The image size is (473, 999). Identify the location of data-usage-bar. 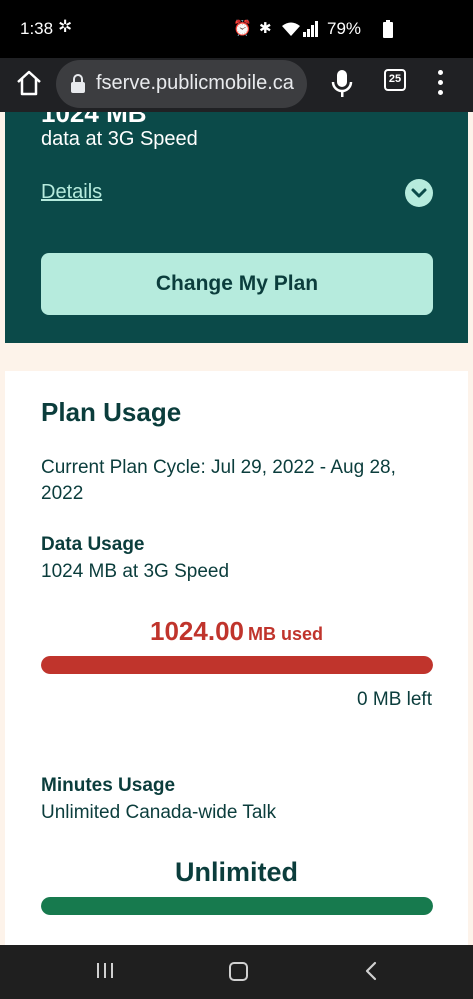
(237, 665).